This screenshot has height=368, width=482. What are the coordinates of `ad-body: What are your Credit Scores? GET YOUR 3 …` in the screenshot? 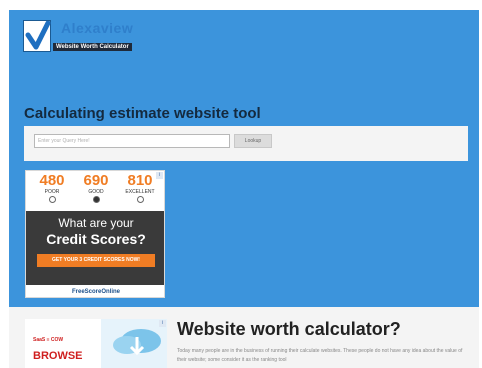 It's located at (95, 248).